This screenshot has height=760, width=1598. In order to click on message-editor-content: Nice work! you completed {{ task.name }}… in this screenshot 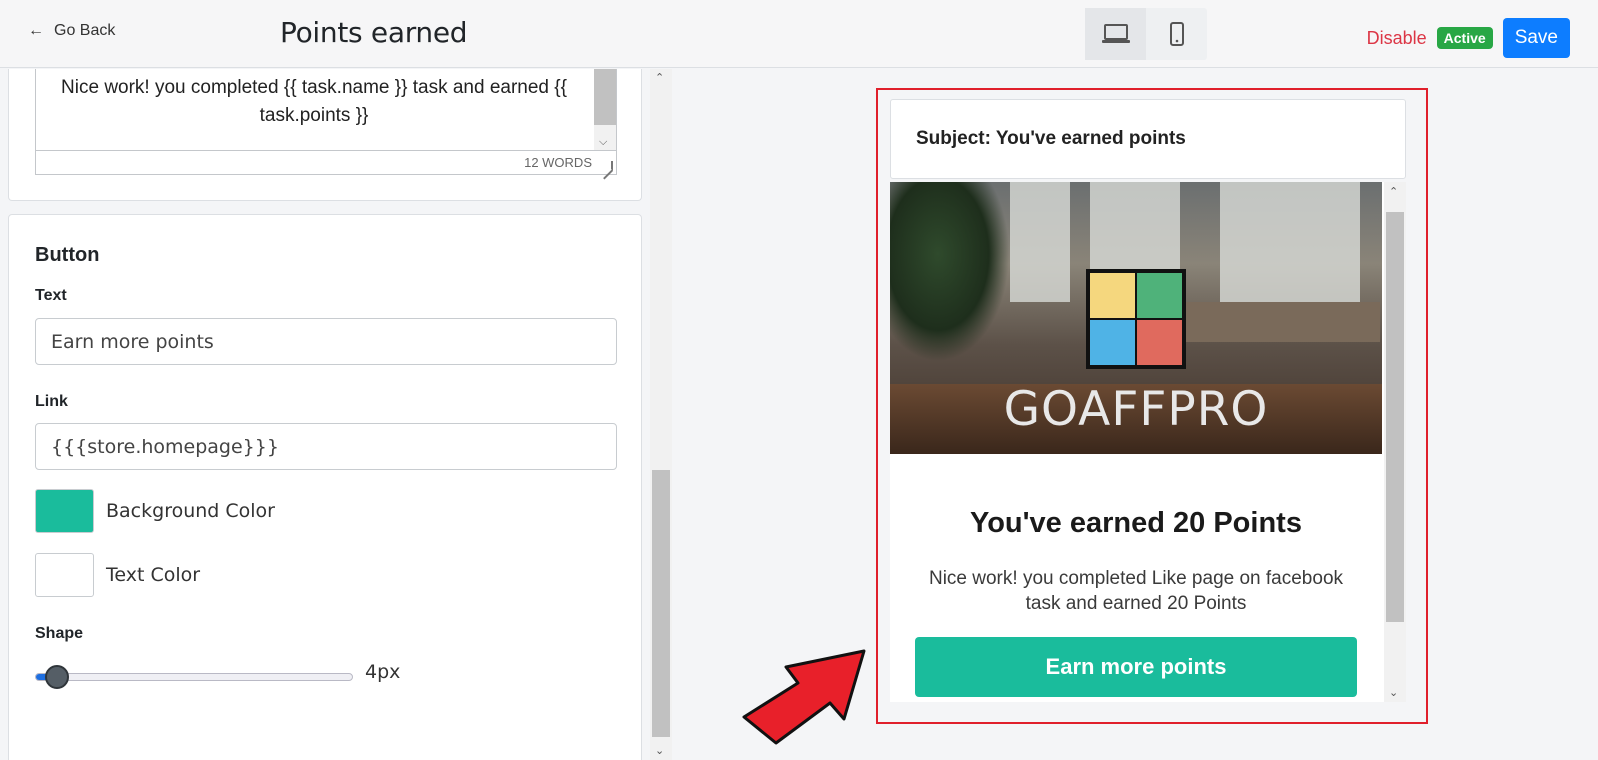, I will do `click(314, 102)`.